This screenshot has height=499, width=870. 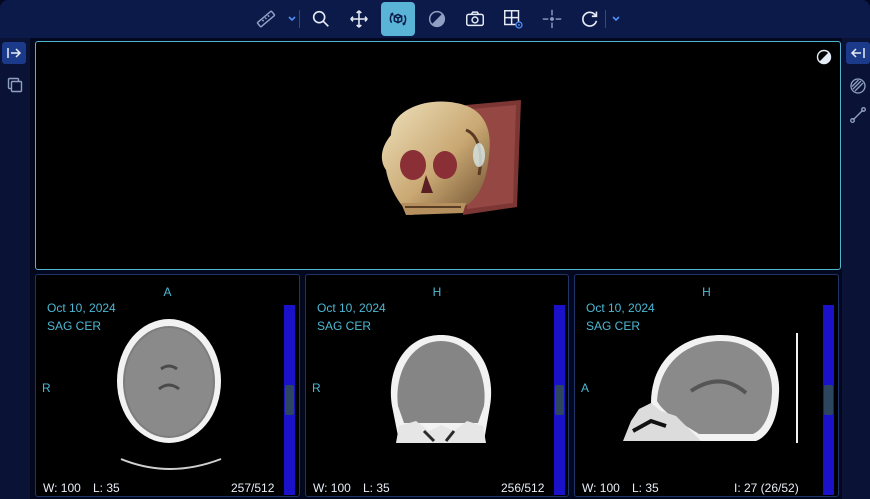 What do you see at coordinates (169, 394) in the screenshot?
I see `axial-ct-slice` at bounding box center [169, 394].